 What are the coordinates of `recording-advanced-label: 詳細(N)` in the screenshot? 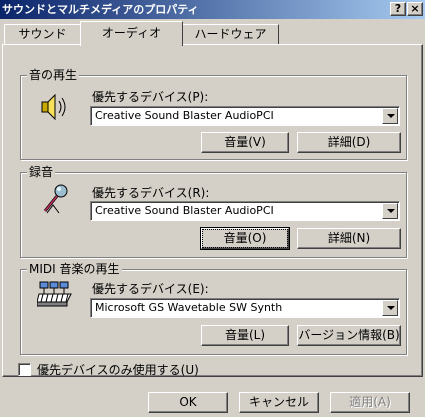 It's located at (349, 238).